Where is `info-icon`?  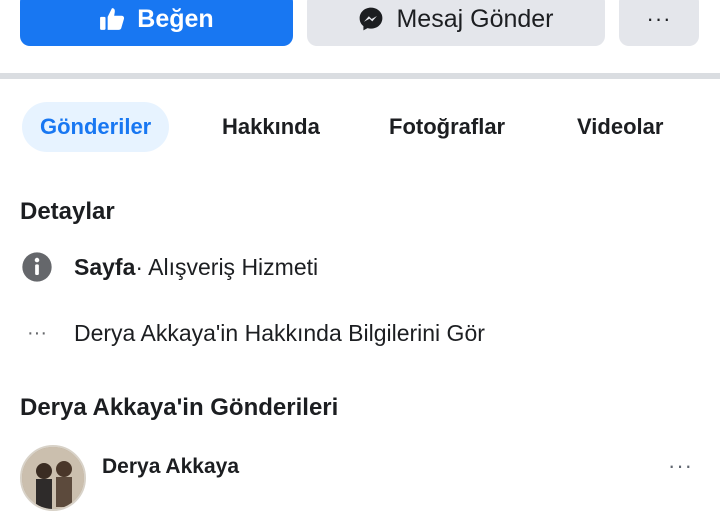 info-icon is located at coordinates (37, 267).